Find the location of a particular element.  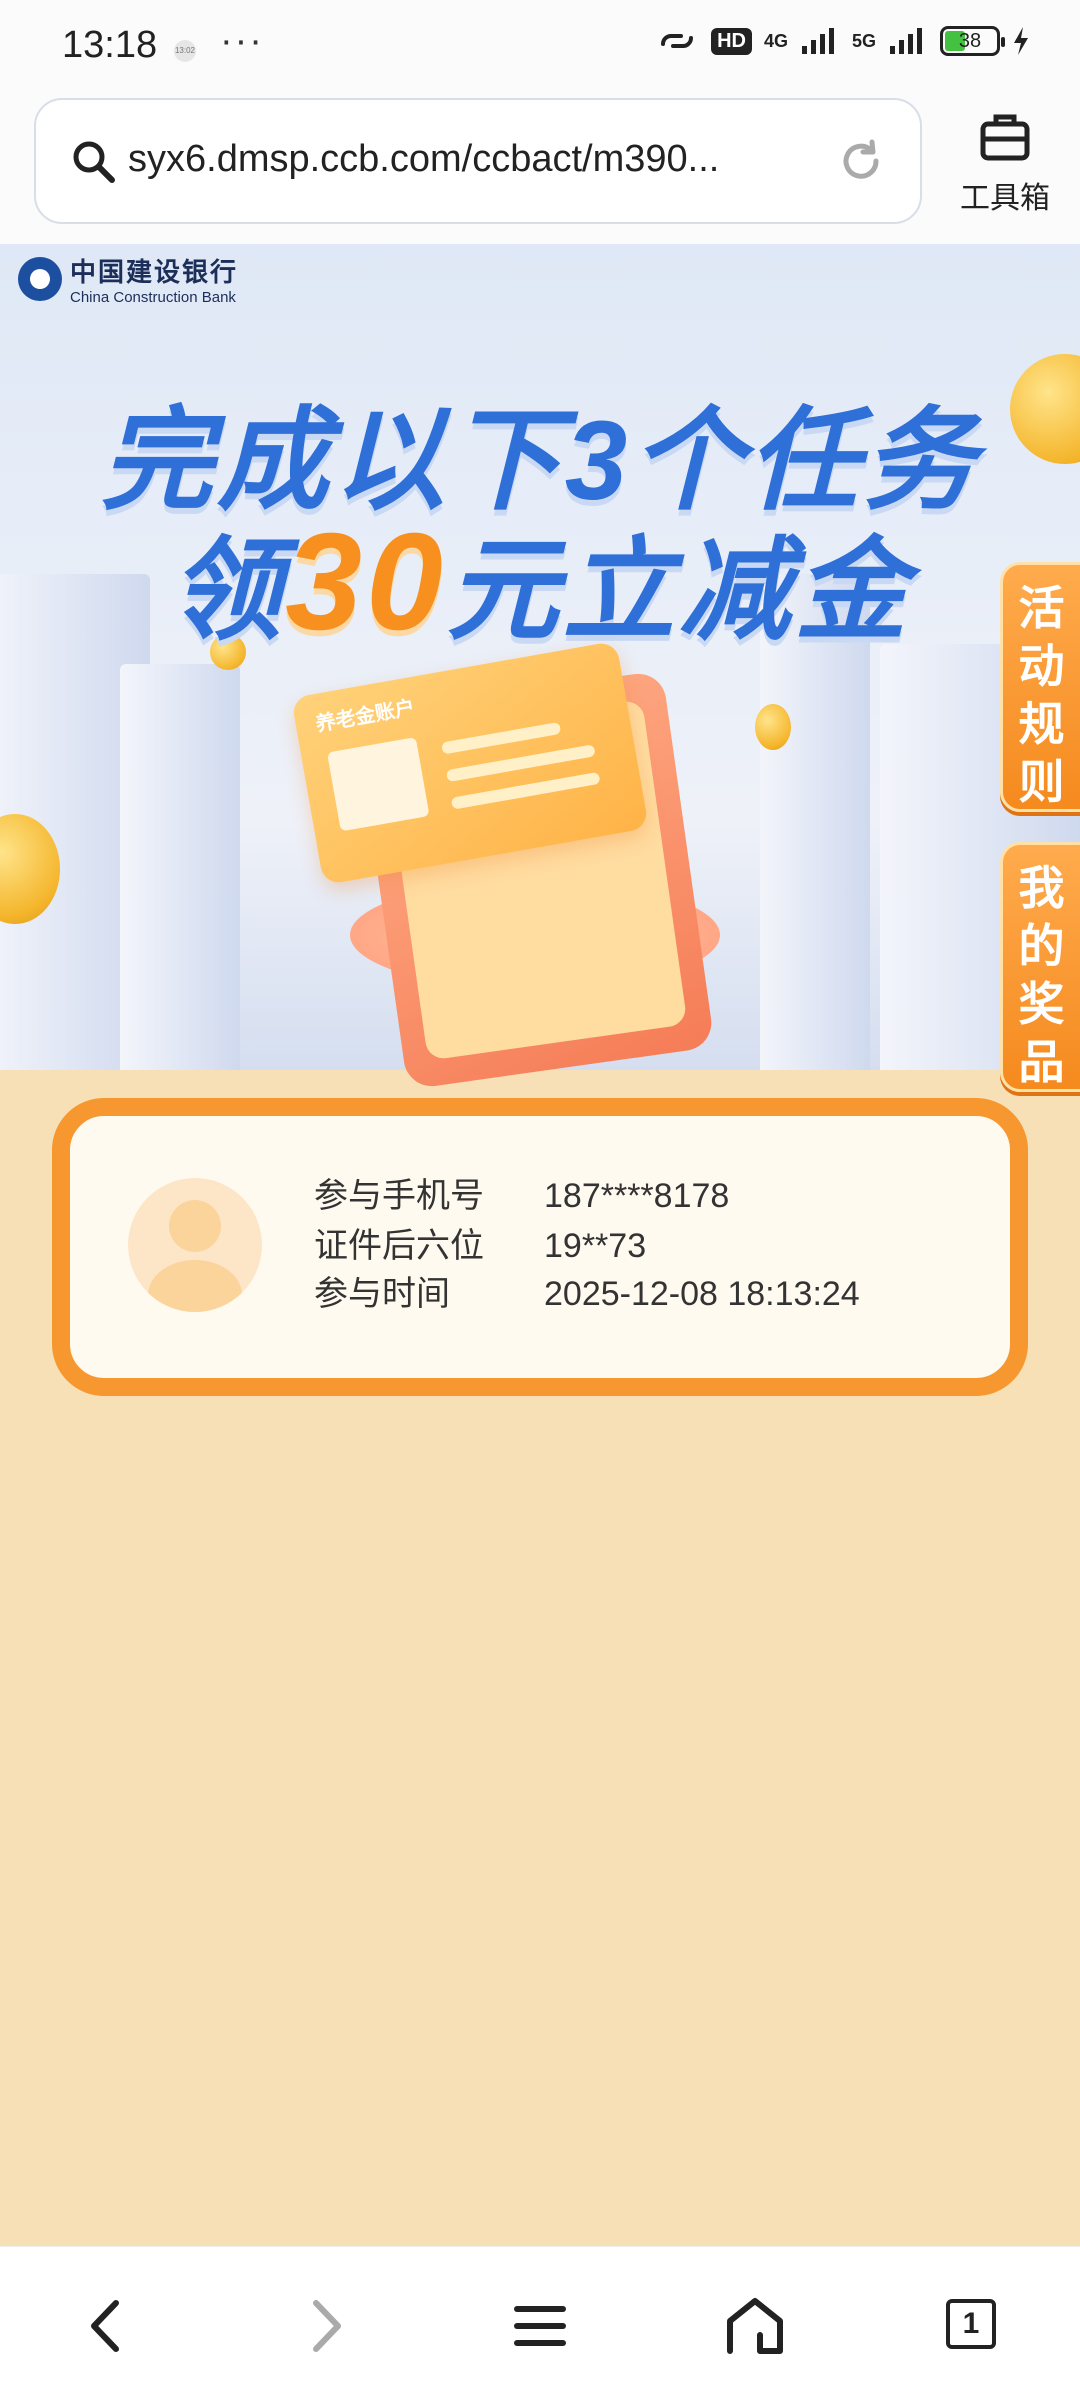

id-value: 19**73 is located at coordinates (595, 1246).